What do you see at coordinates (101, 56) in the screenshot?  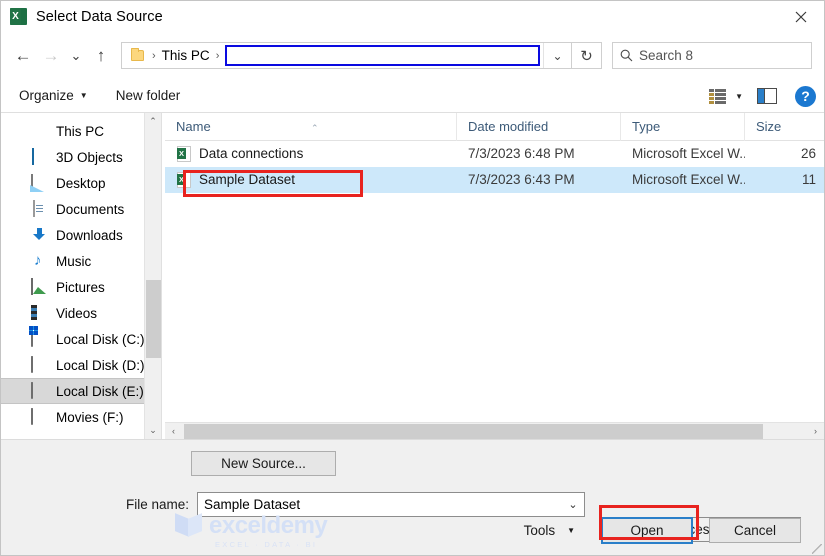 I see `up-button: ↑` at bounding box center [101, 56].